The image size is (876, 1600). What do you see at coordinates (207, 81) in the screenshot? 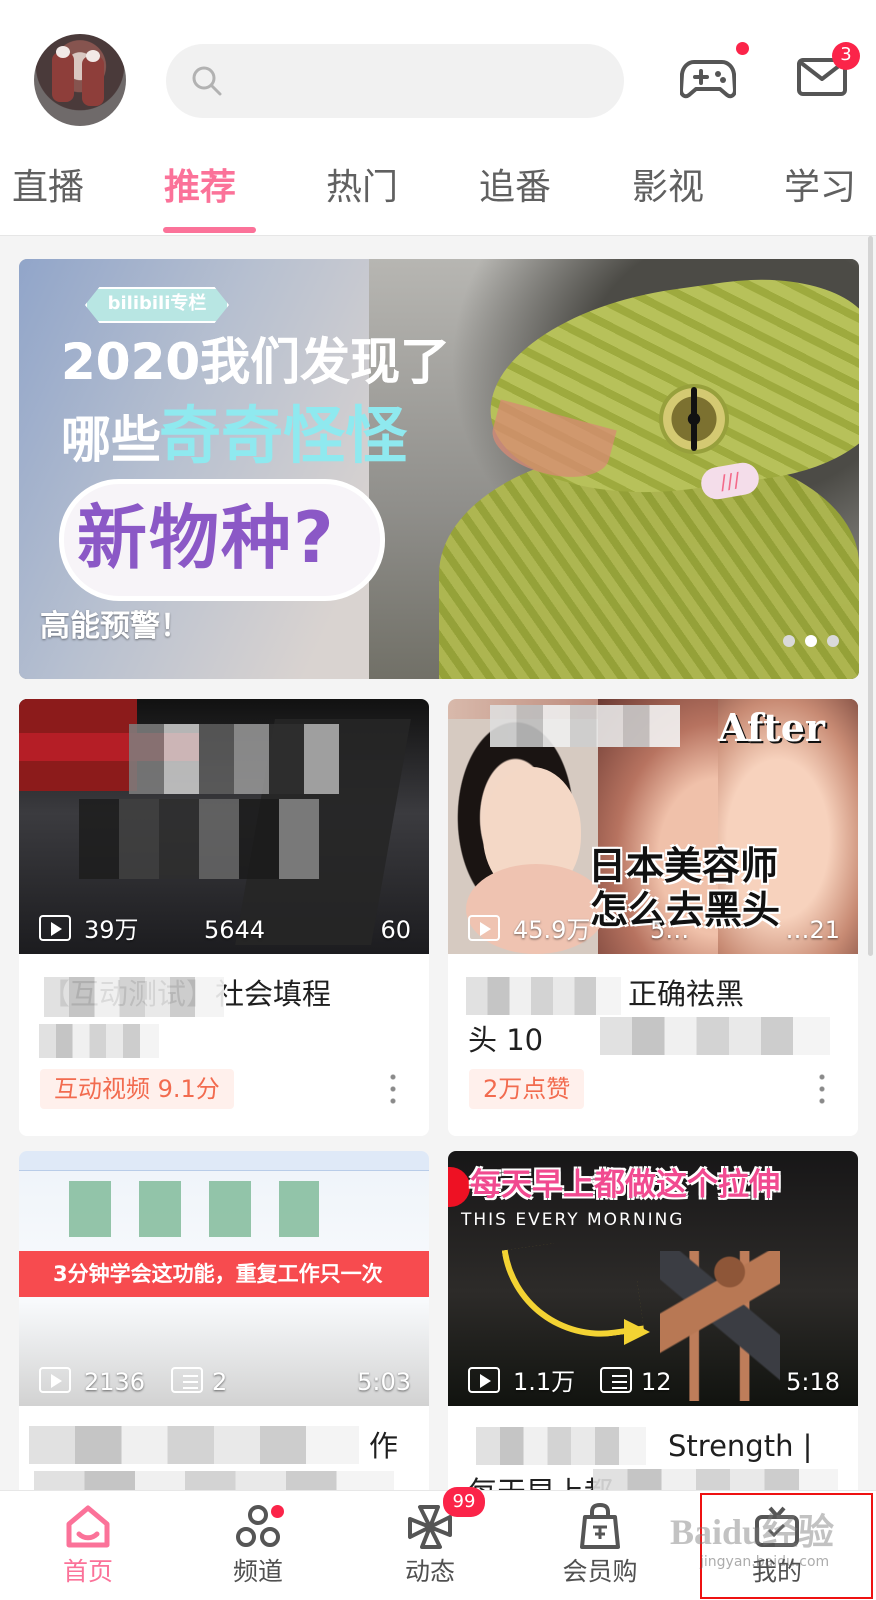
I see `search-icon` at bounding box center [207, 81].